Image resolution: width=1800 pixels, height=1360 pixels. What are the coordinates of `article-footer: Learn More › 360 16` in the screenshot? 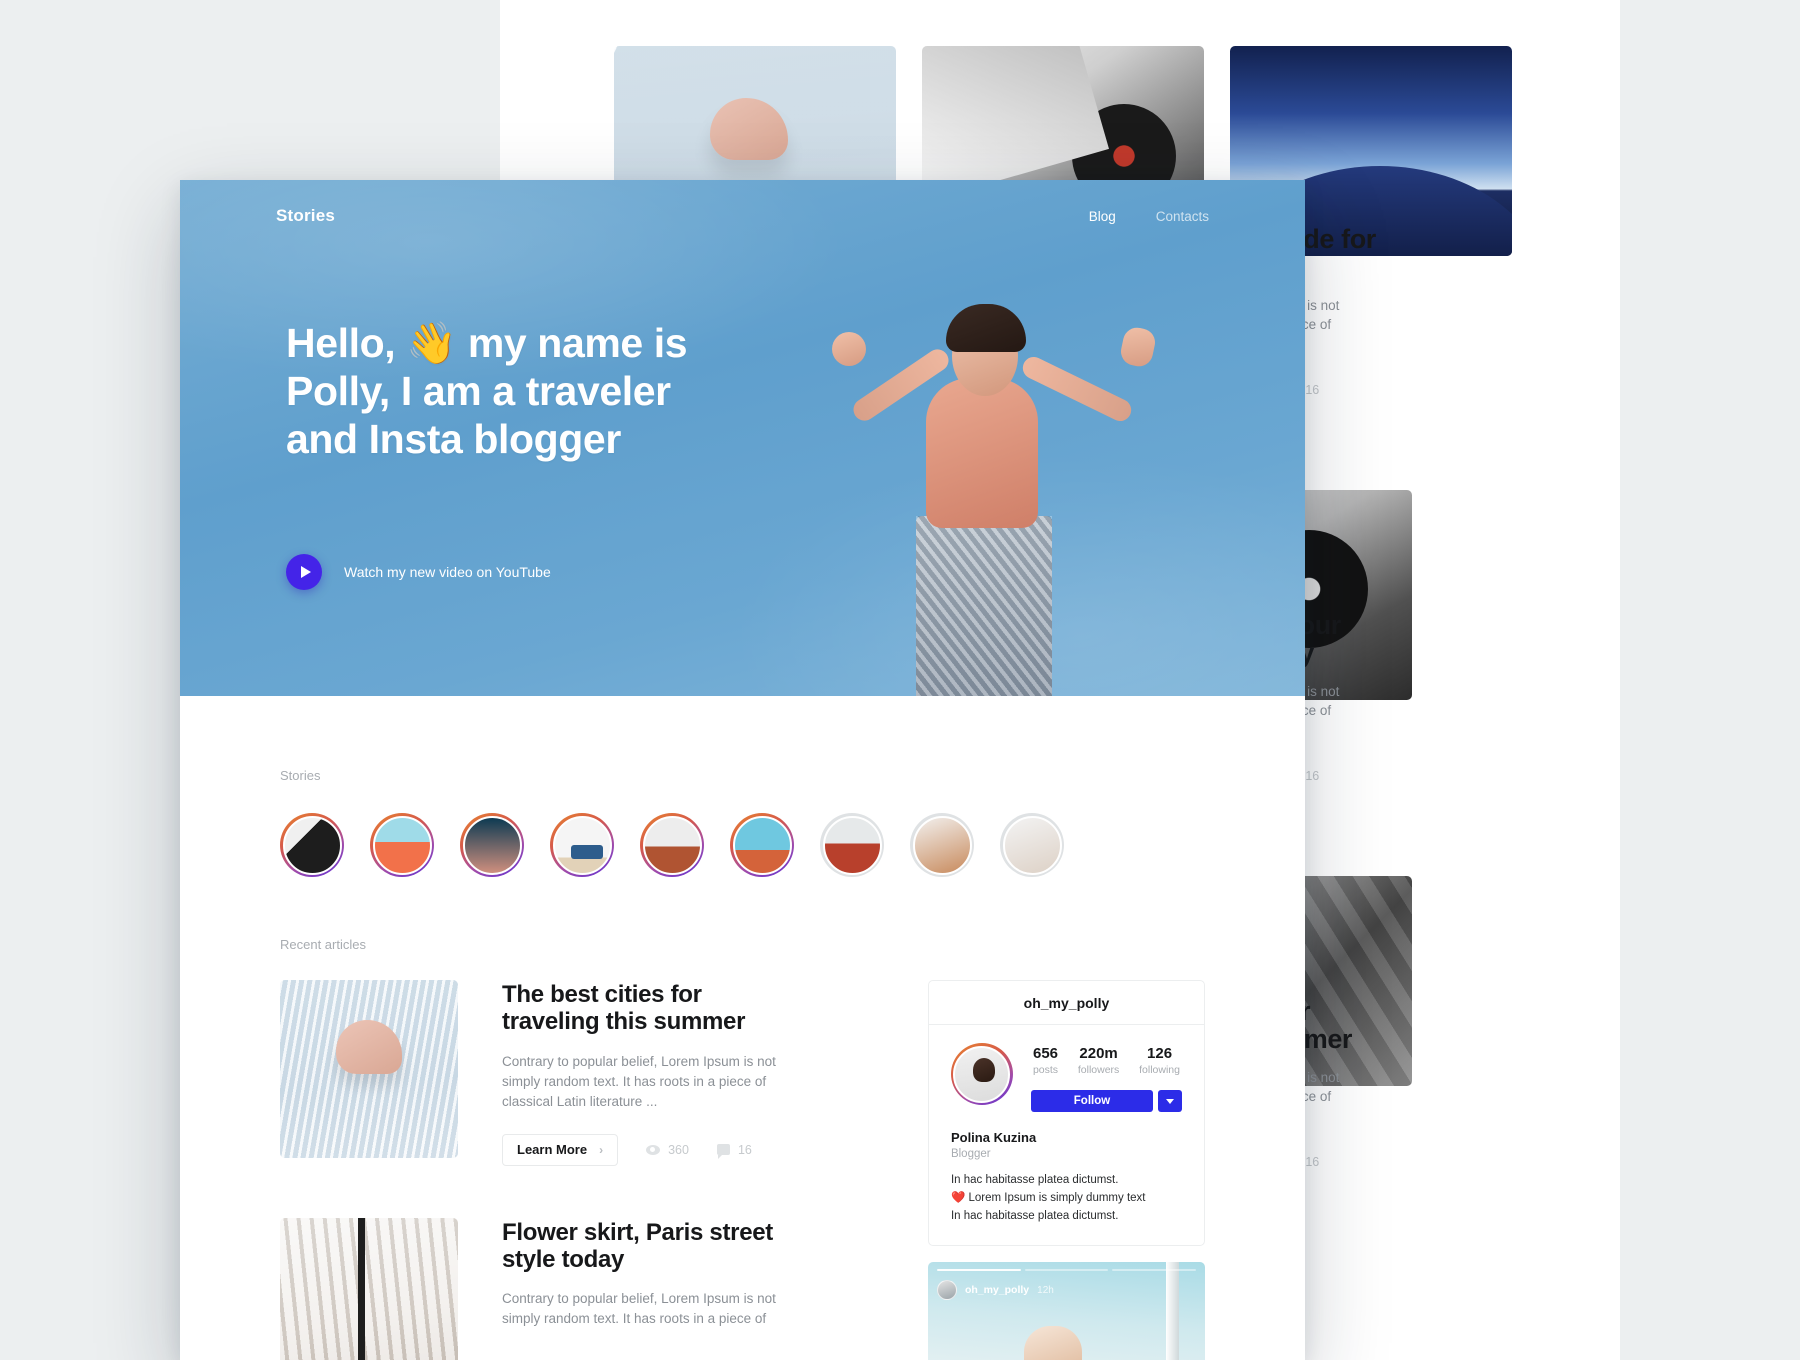 It's located at (685, 1149).